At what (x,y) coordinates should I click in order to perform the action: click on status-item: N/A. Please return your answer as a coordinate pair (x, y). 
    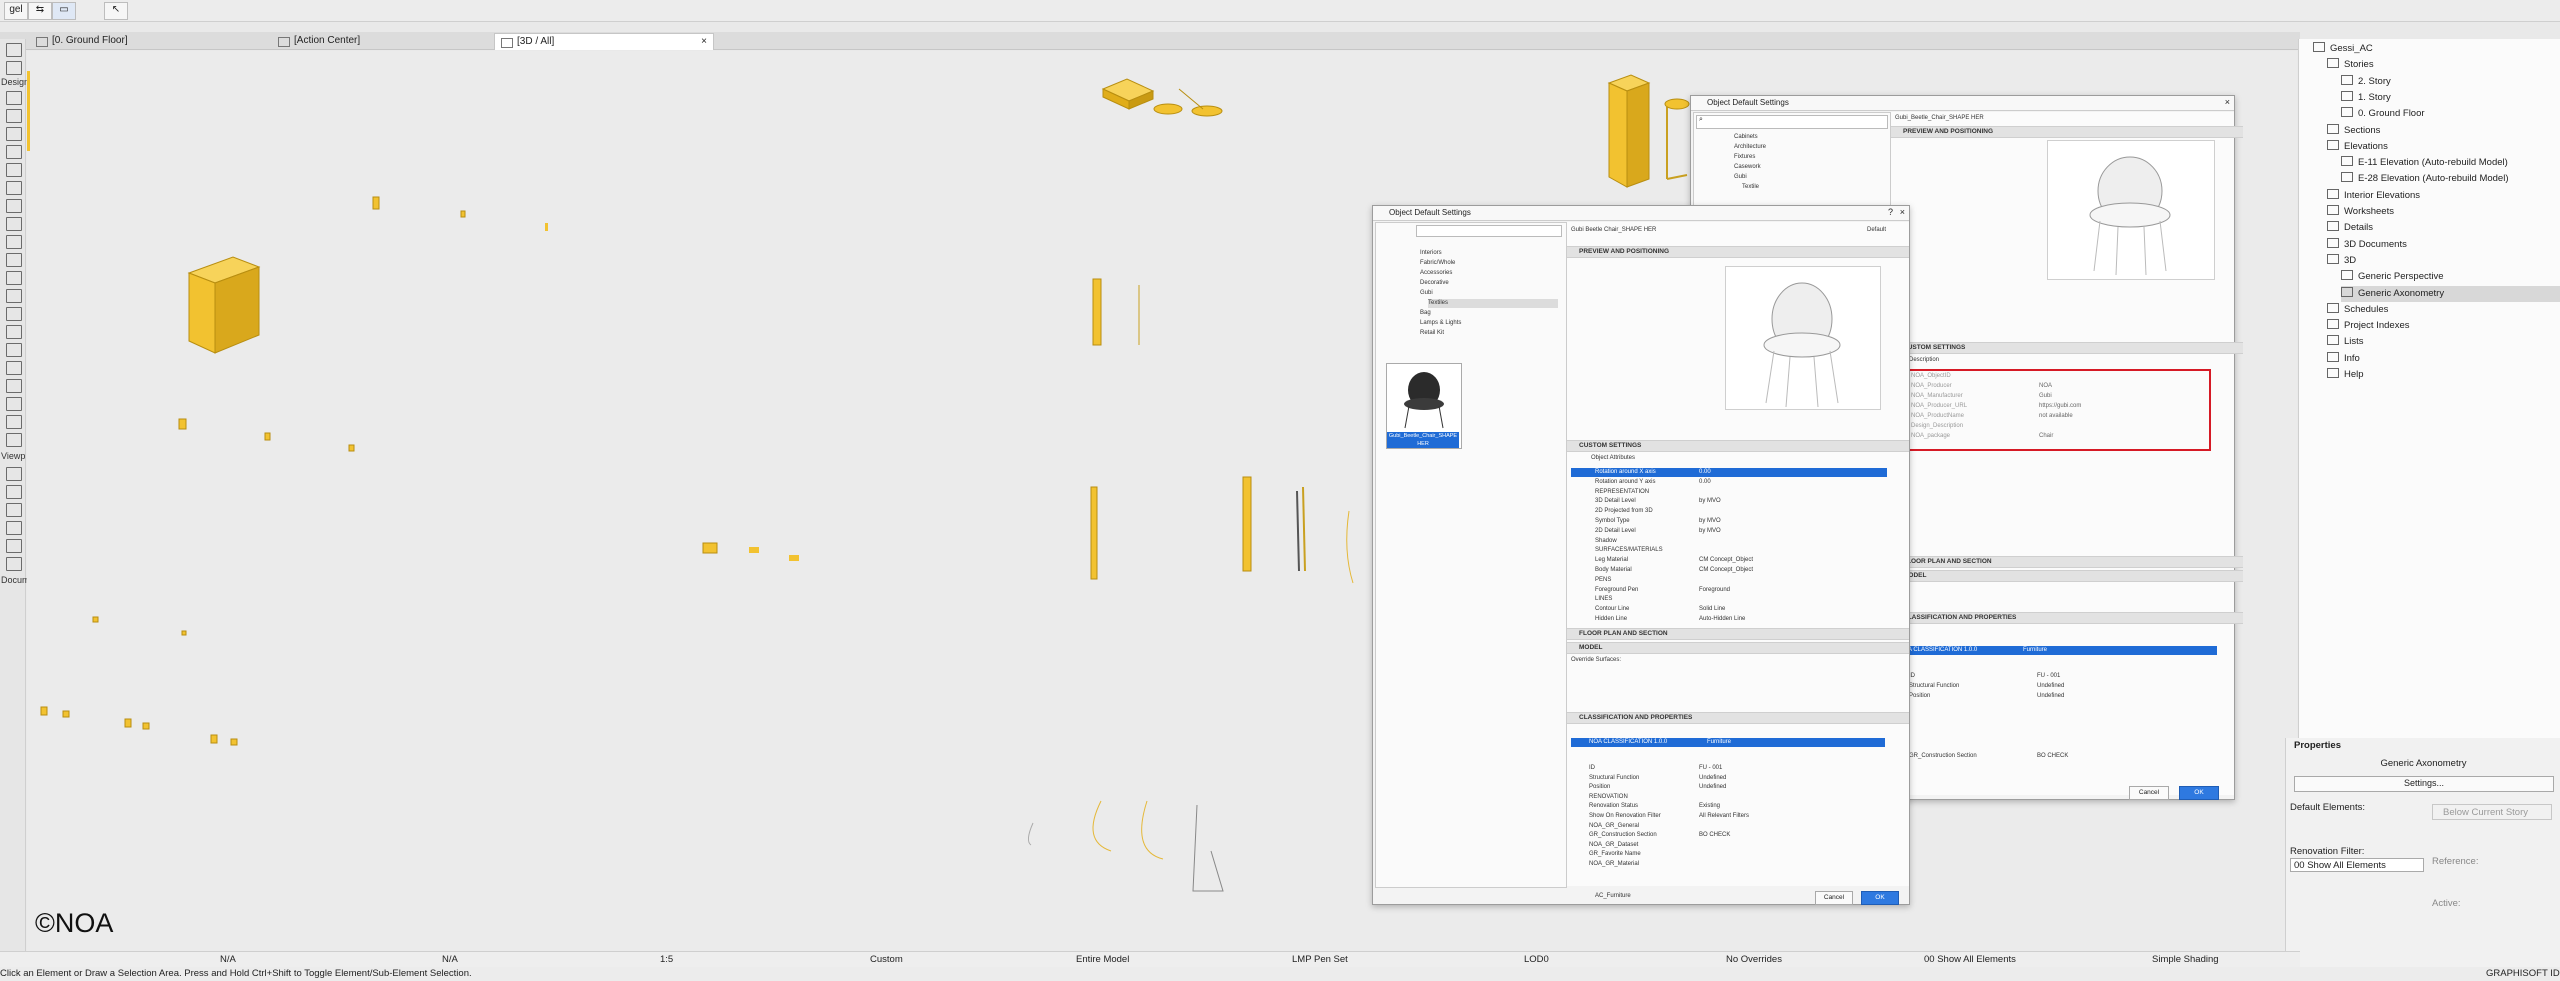
    Looking at the image, I should click on (450, 959).